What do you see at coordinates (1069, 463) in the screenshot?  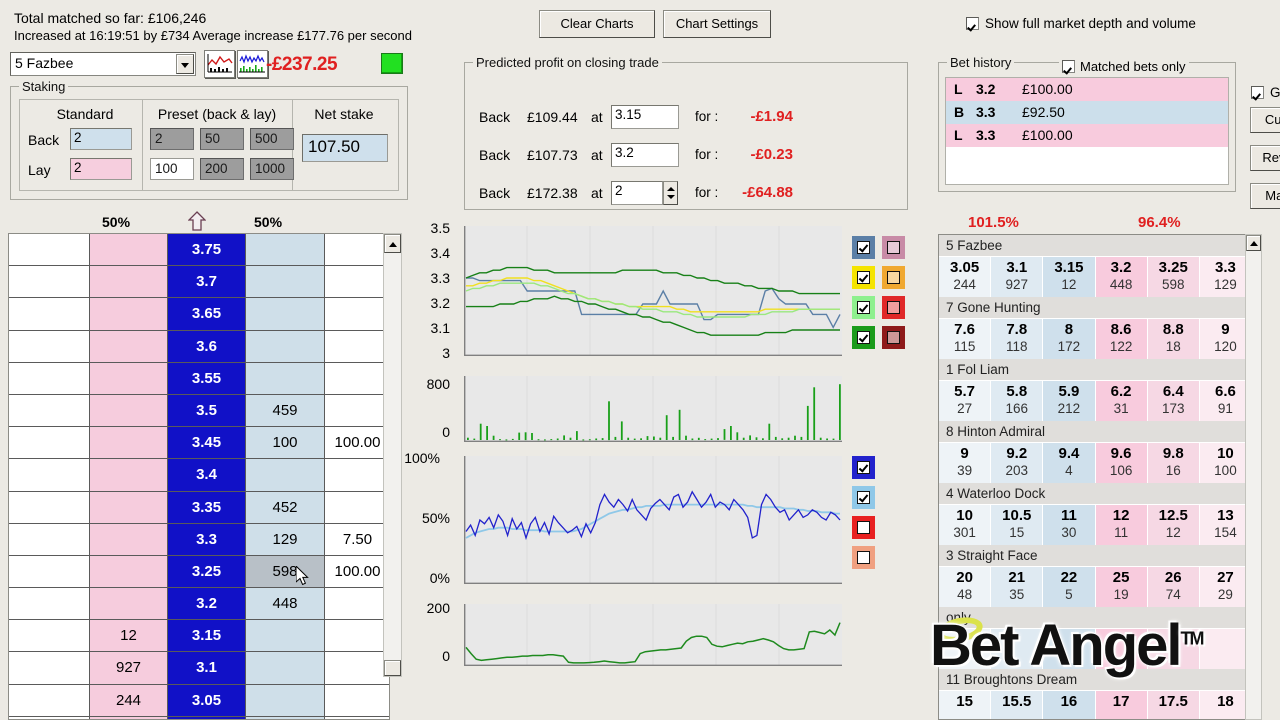 I see `depth-price-cell: 9.4 4` at bounding box center [1069, 463].